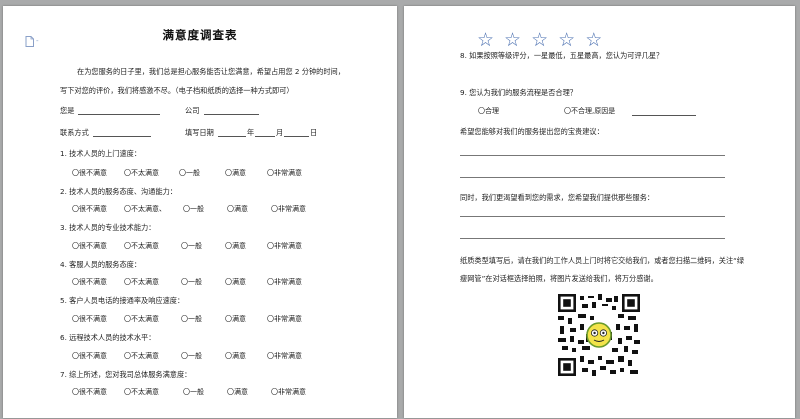  I want to click on qr-code, so click(599, 335).